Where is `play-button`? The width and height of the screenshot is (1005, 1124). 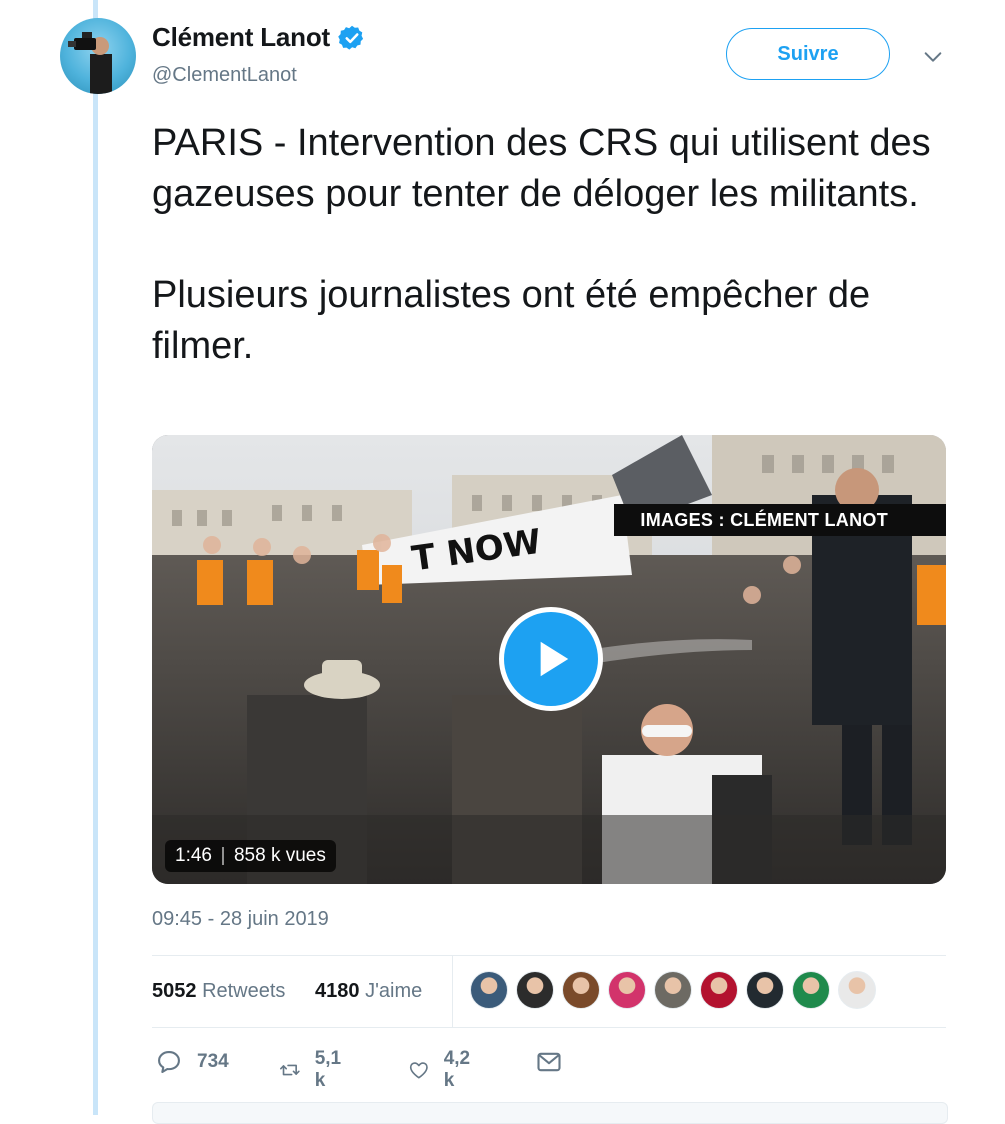
play-button is located at coordinates (551, 659).